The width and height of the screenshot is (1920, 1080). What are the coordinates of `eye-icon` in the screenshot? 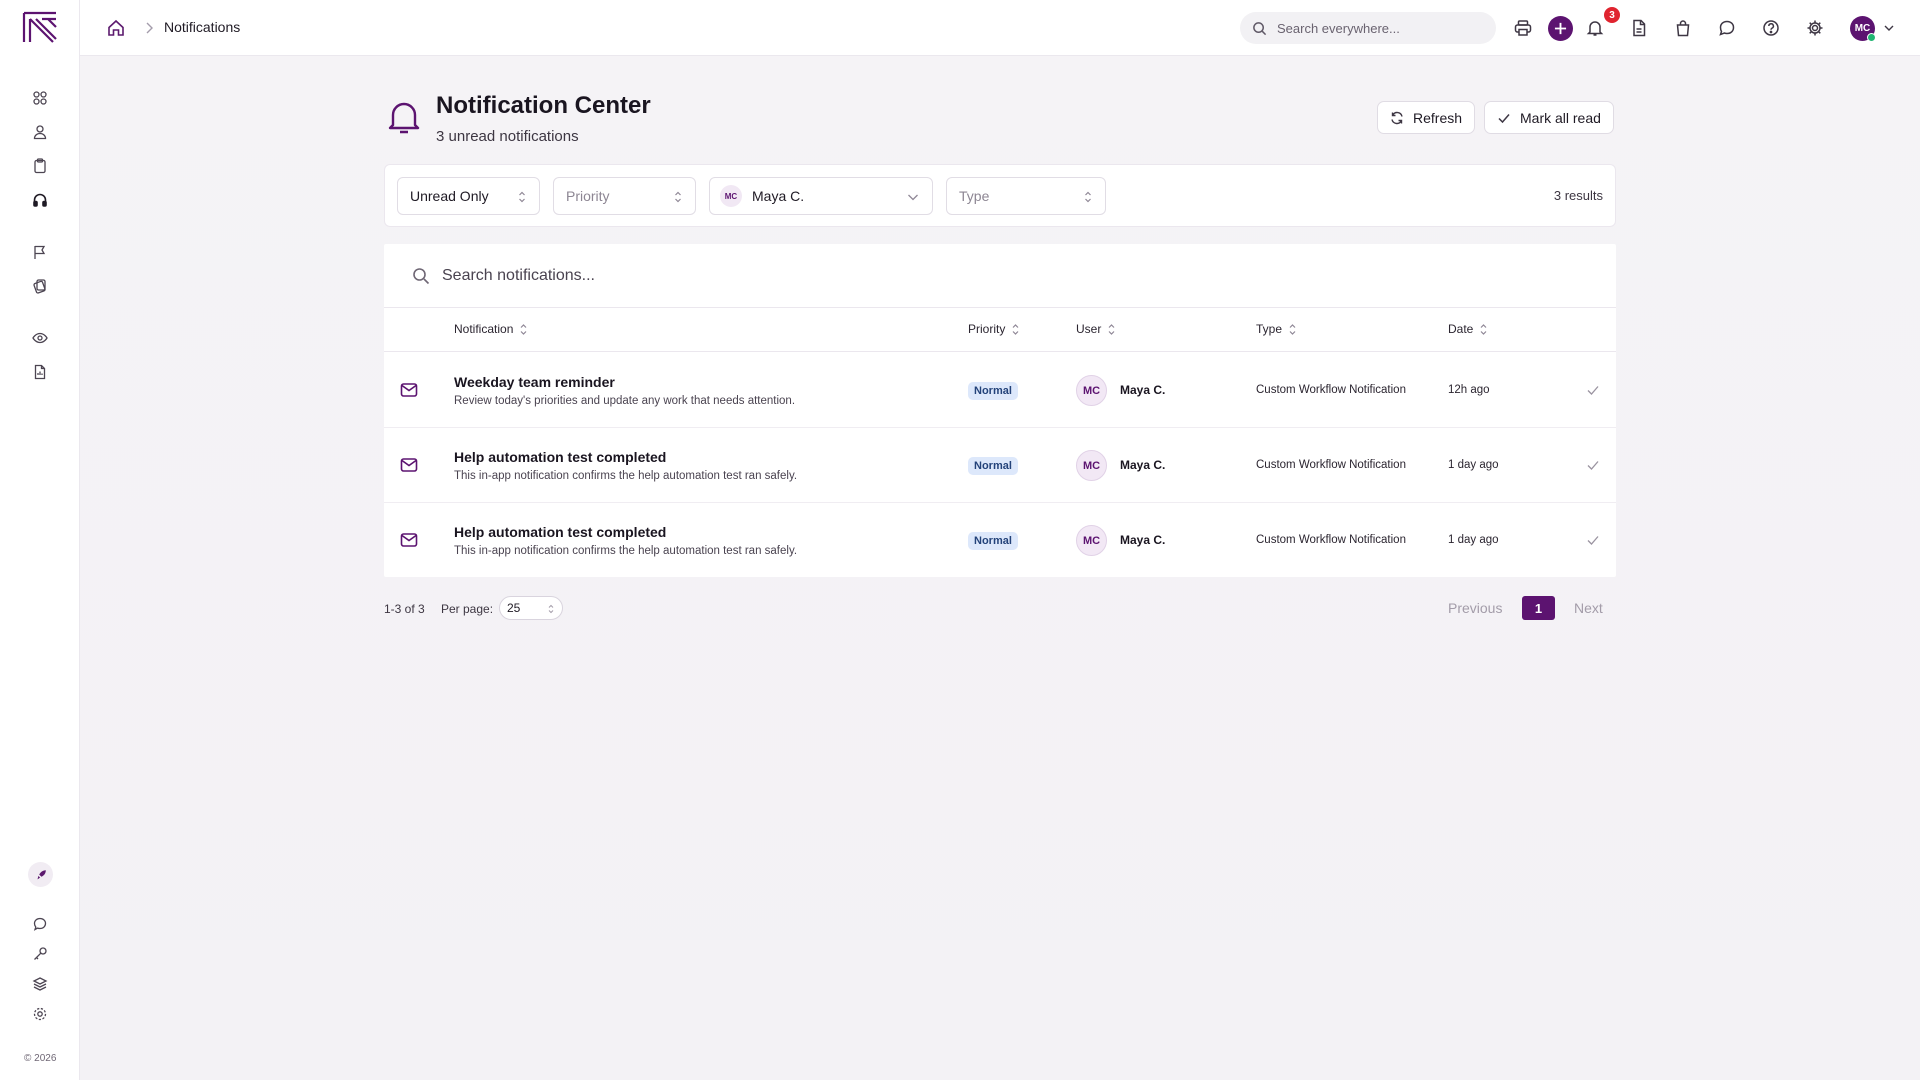 It's located at (40, 338).